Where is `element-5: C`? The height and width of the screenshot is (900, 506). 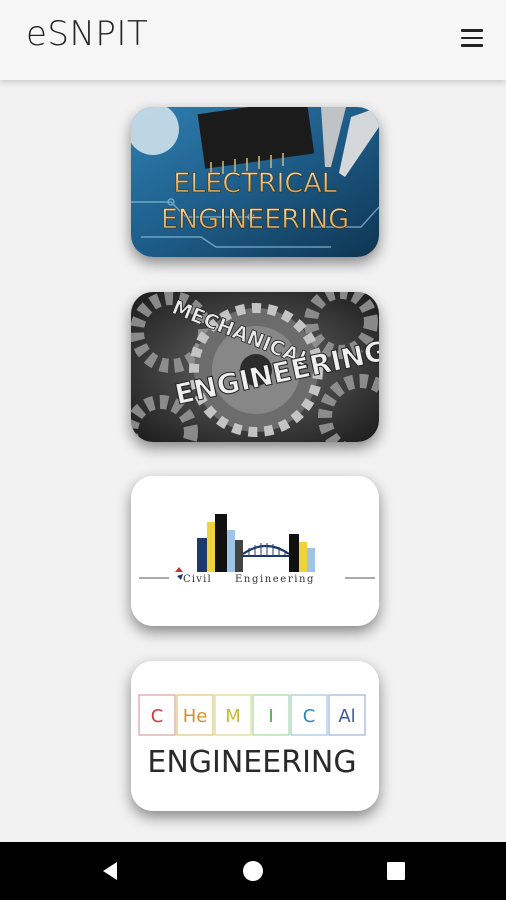 element-5: C is located at coordinates (309, 716).